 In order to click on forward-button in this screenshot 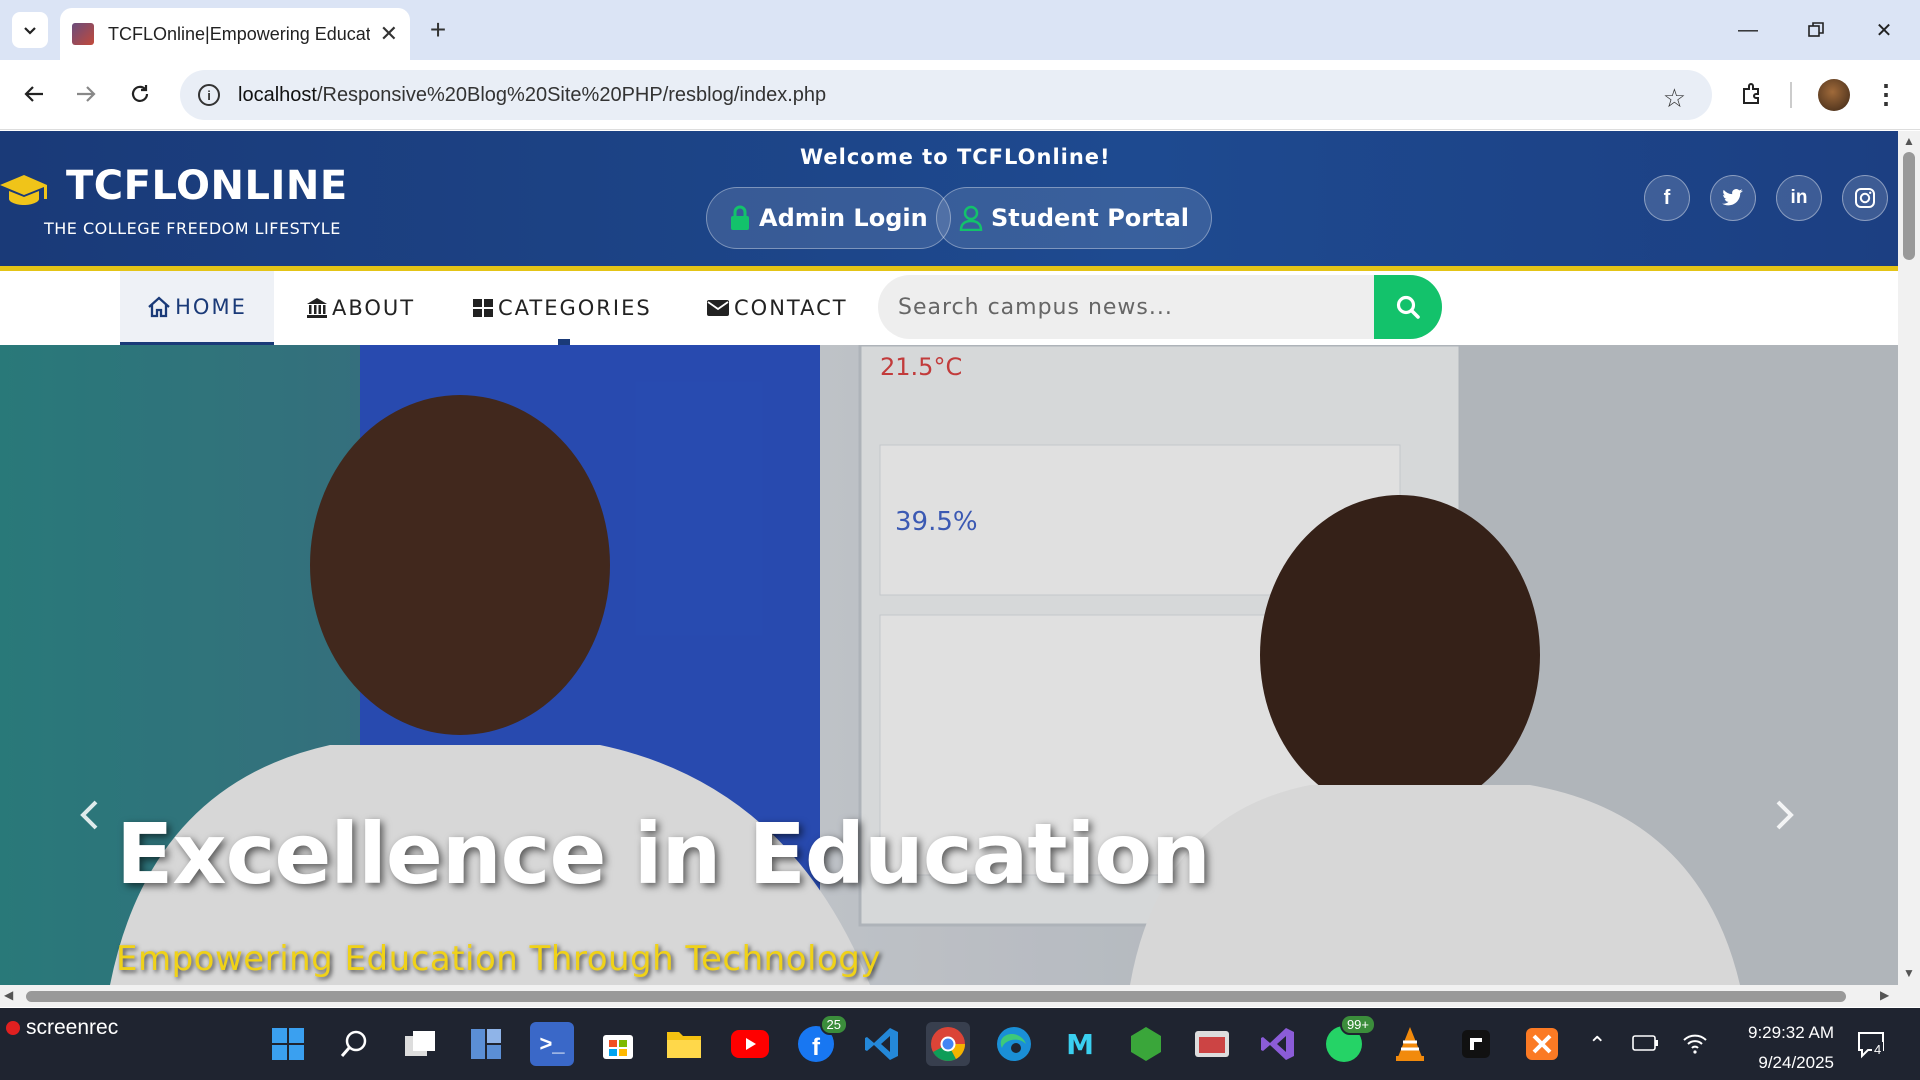, I will do `click(86, 94)`.